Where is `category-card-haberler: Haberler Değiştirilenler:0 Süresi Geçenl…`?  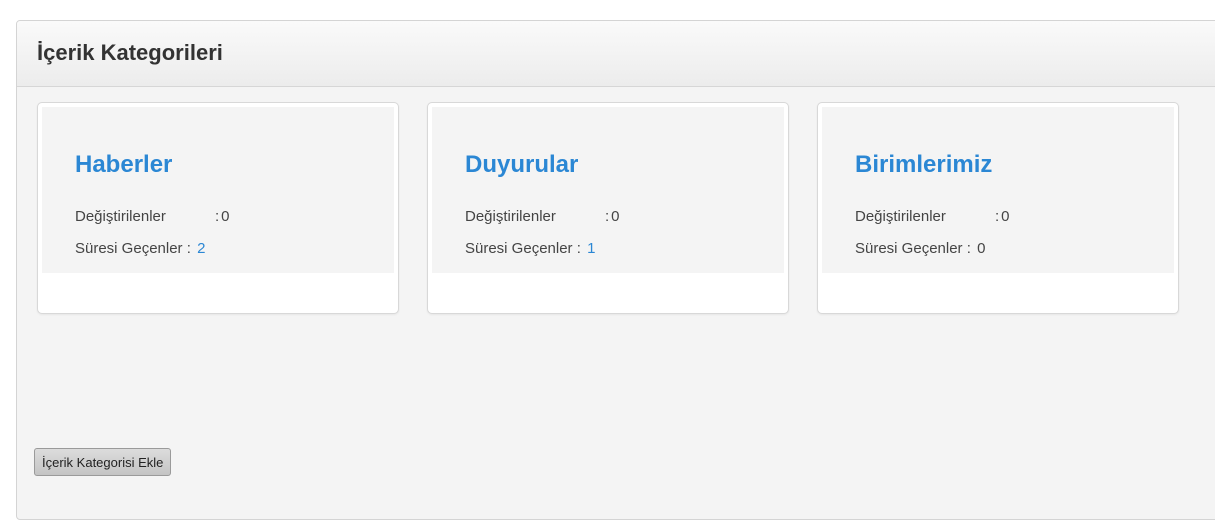
category-card-haberler: Haberler Değiştirilenler:0 Süresi Geçenl… is located at coordinates (218, 208).